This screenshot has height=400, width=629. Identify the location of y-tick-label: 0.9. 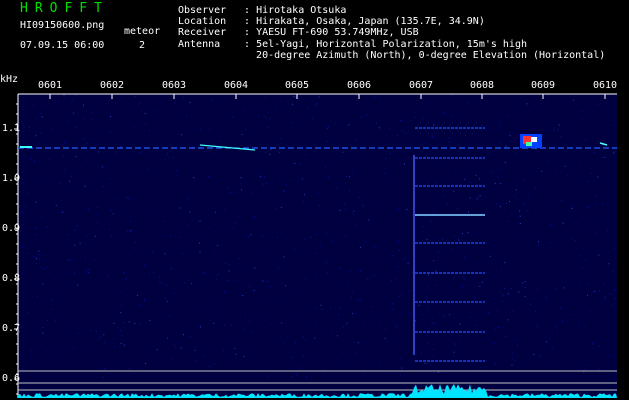
(11, 228).